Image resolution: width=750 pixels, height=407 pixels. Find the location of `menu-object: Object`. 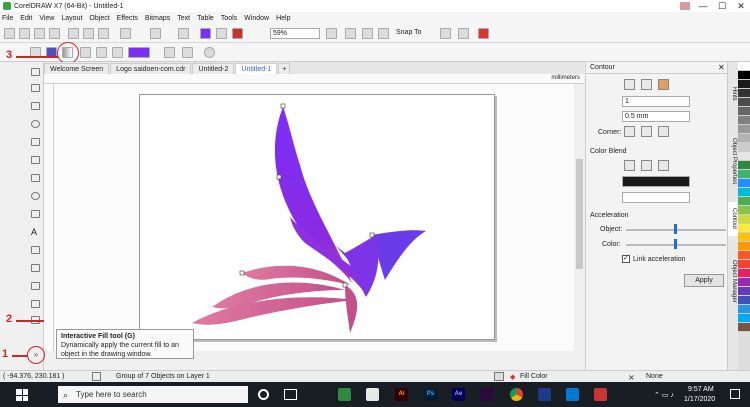

menu-object: Object is located at coordinates (99, 18).